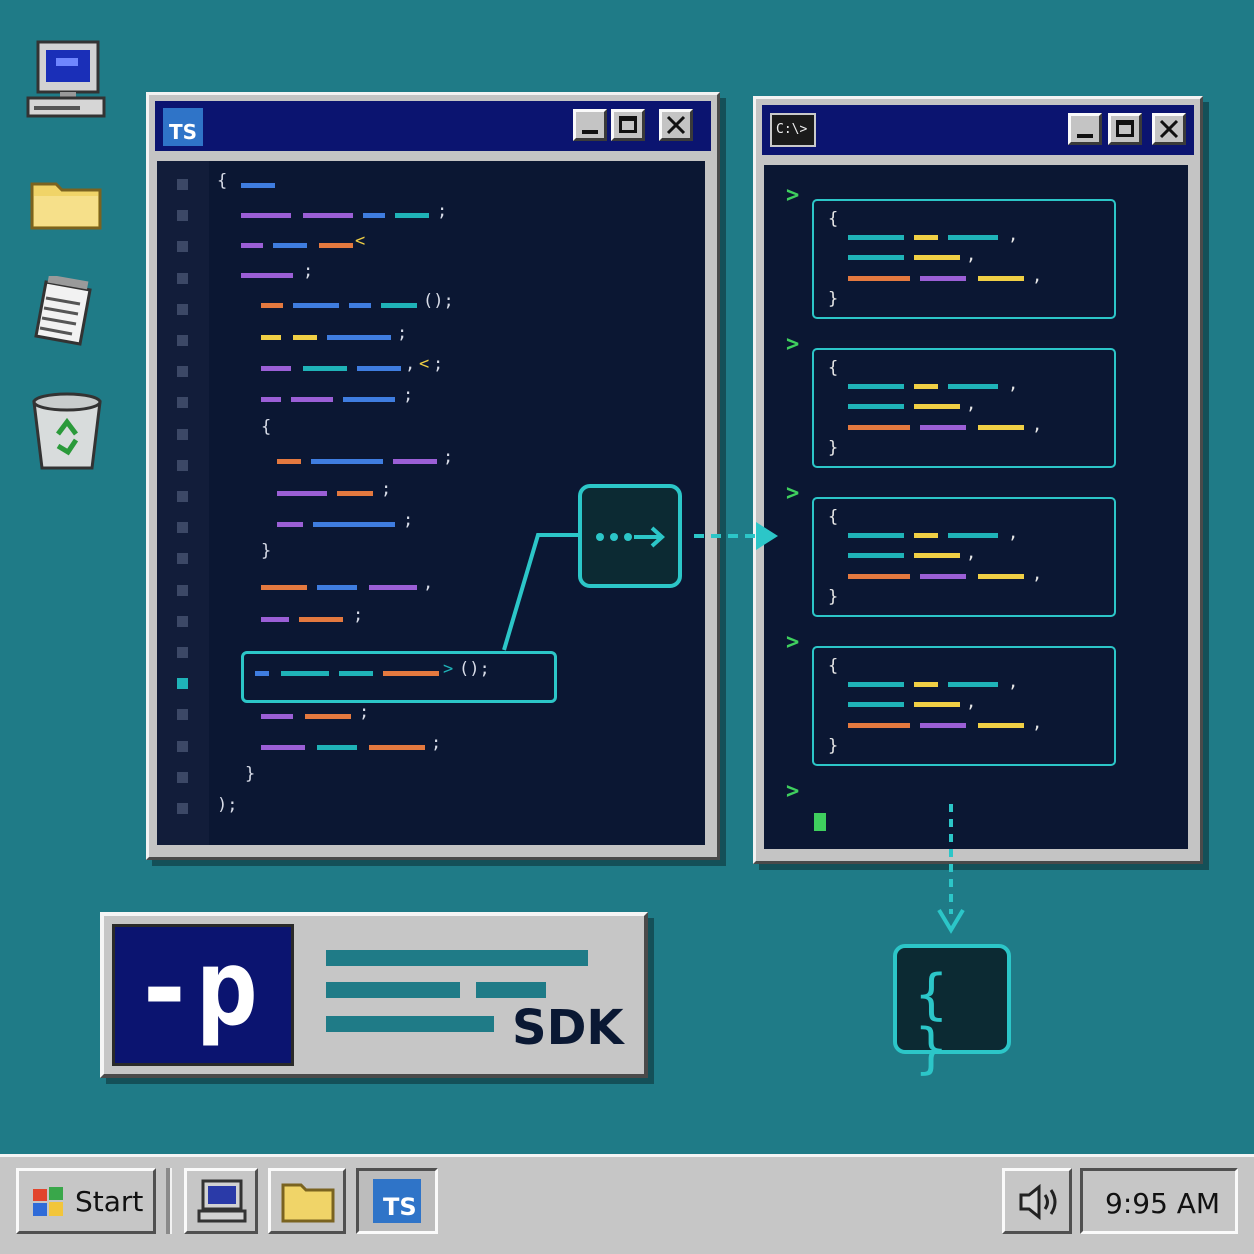 Image resolution: width=1254 pixels, height=1254 pixels. I want to click on start-button: Start, so click(86, 1201).